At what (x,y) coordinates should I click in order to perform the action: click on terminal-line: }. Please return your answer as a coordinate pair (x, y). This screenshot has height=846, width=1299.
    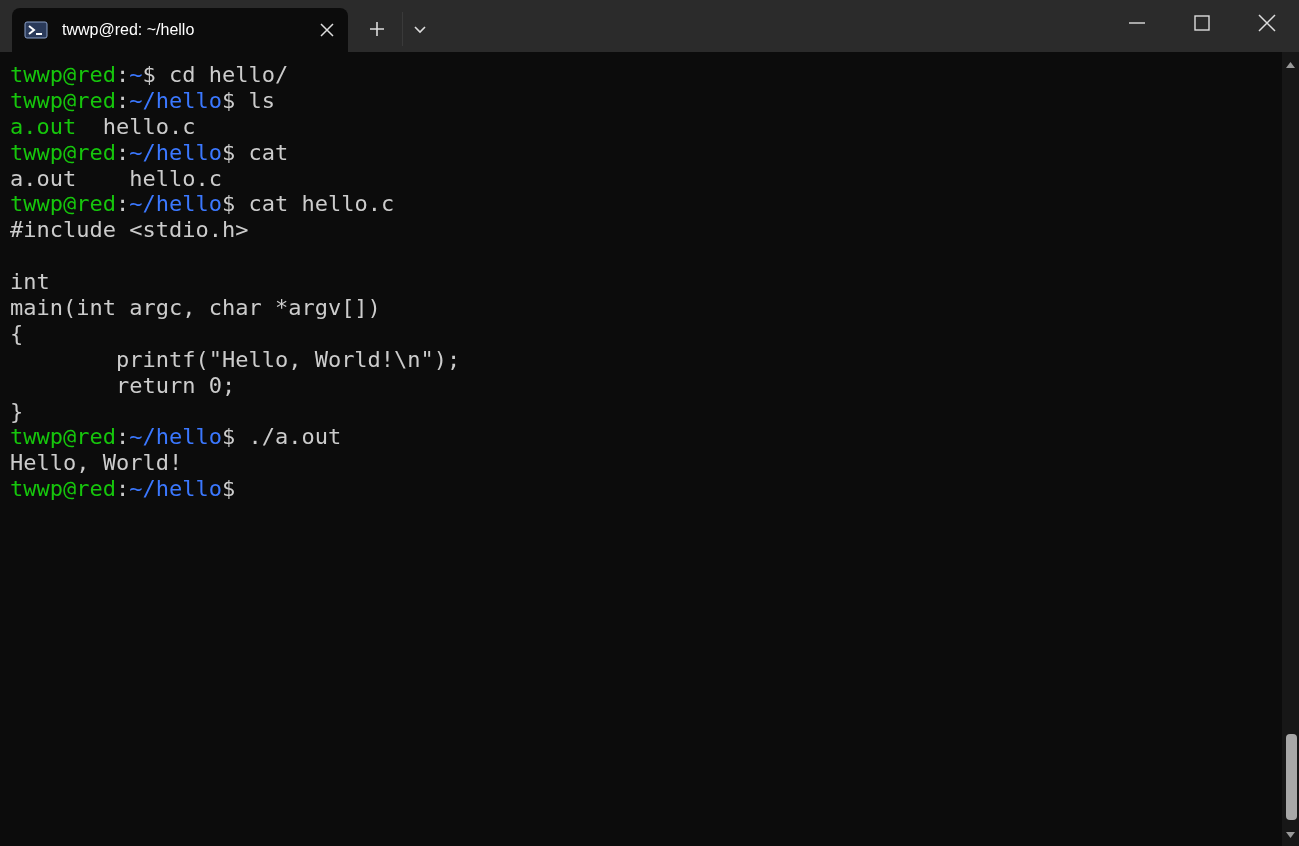
    Looking at the image, I should click on (17, 411).